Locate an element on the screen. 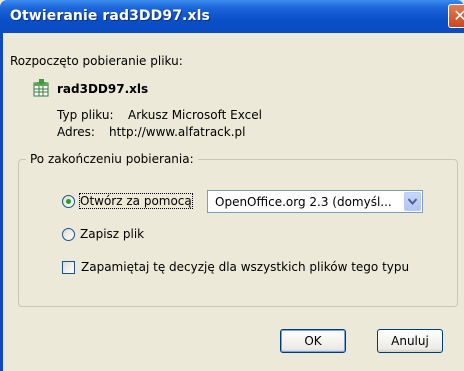 This screenshot has height=371, width=464. excel-file-icon is located at coordinates (41, 88).